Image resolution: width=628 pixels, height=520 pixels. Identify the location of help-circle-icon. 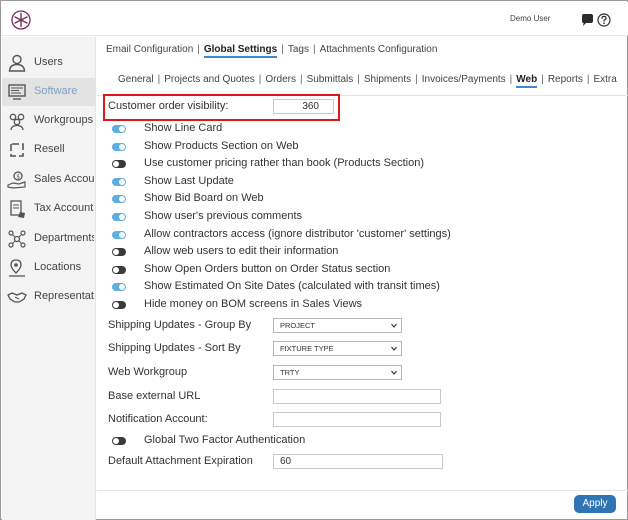
(604, 20).